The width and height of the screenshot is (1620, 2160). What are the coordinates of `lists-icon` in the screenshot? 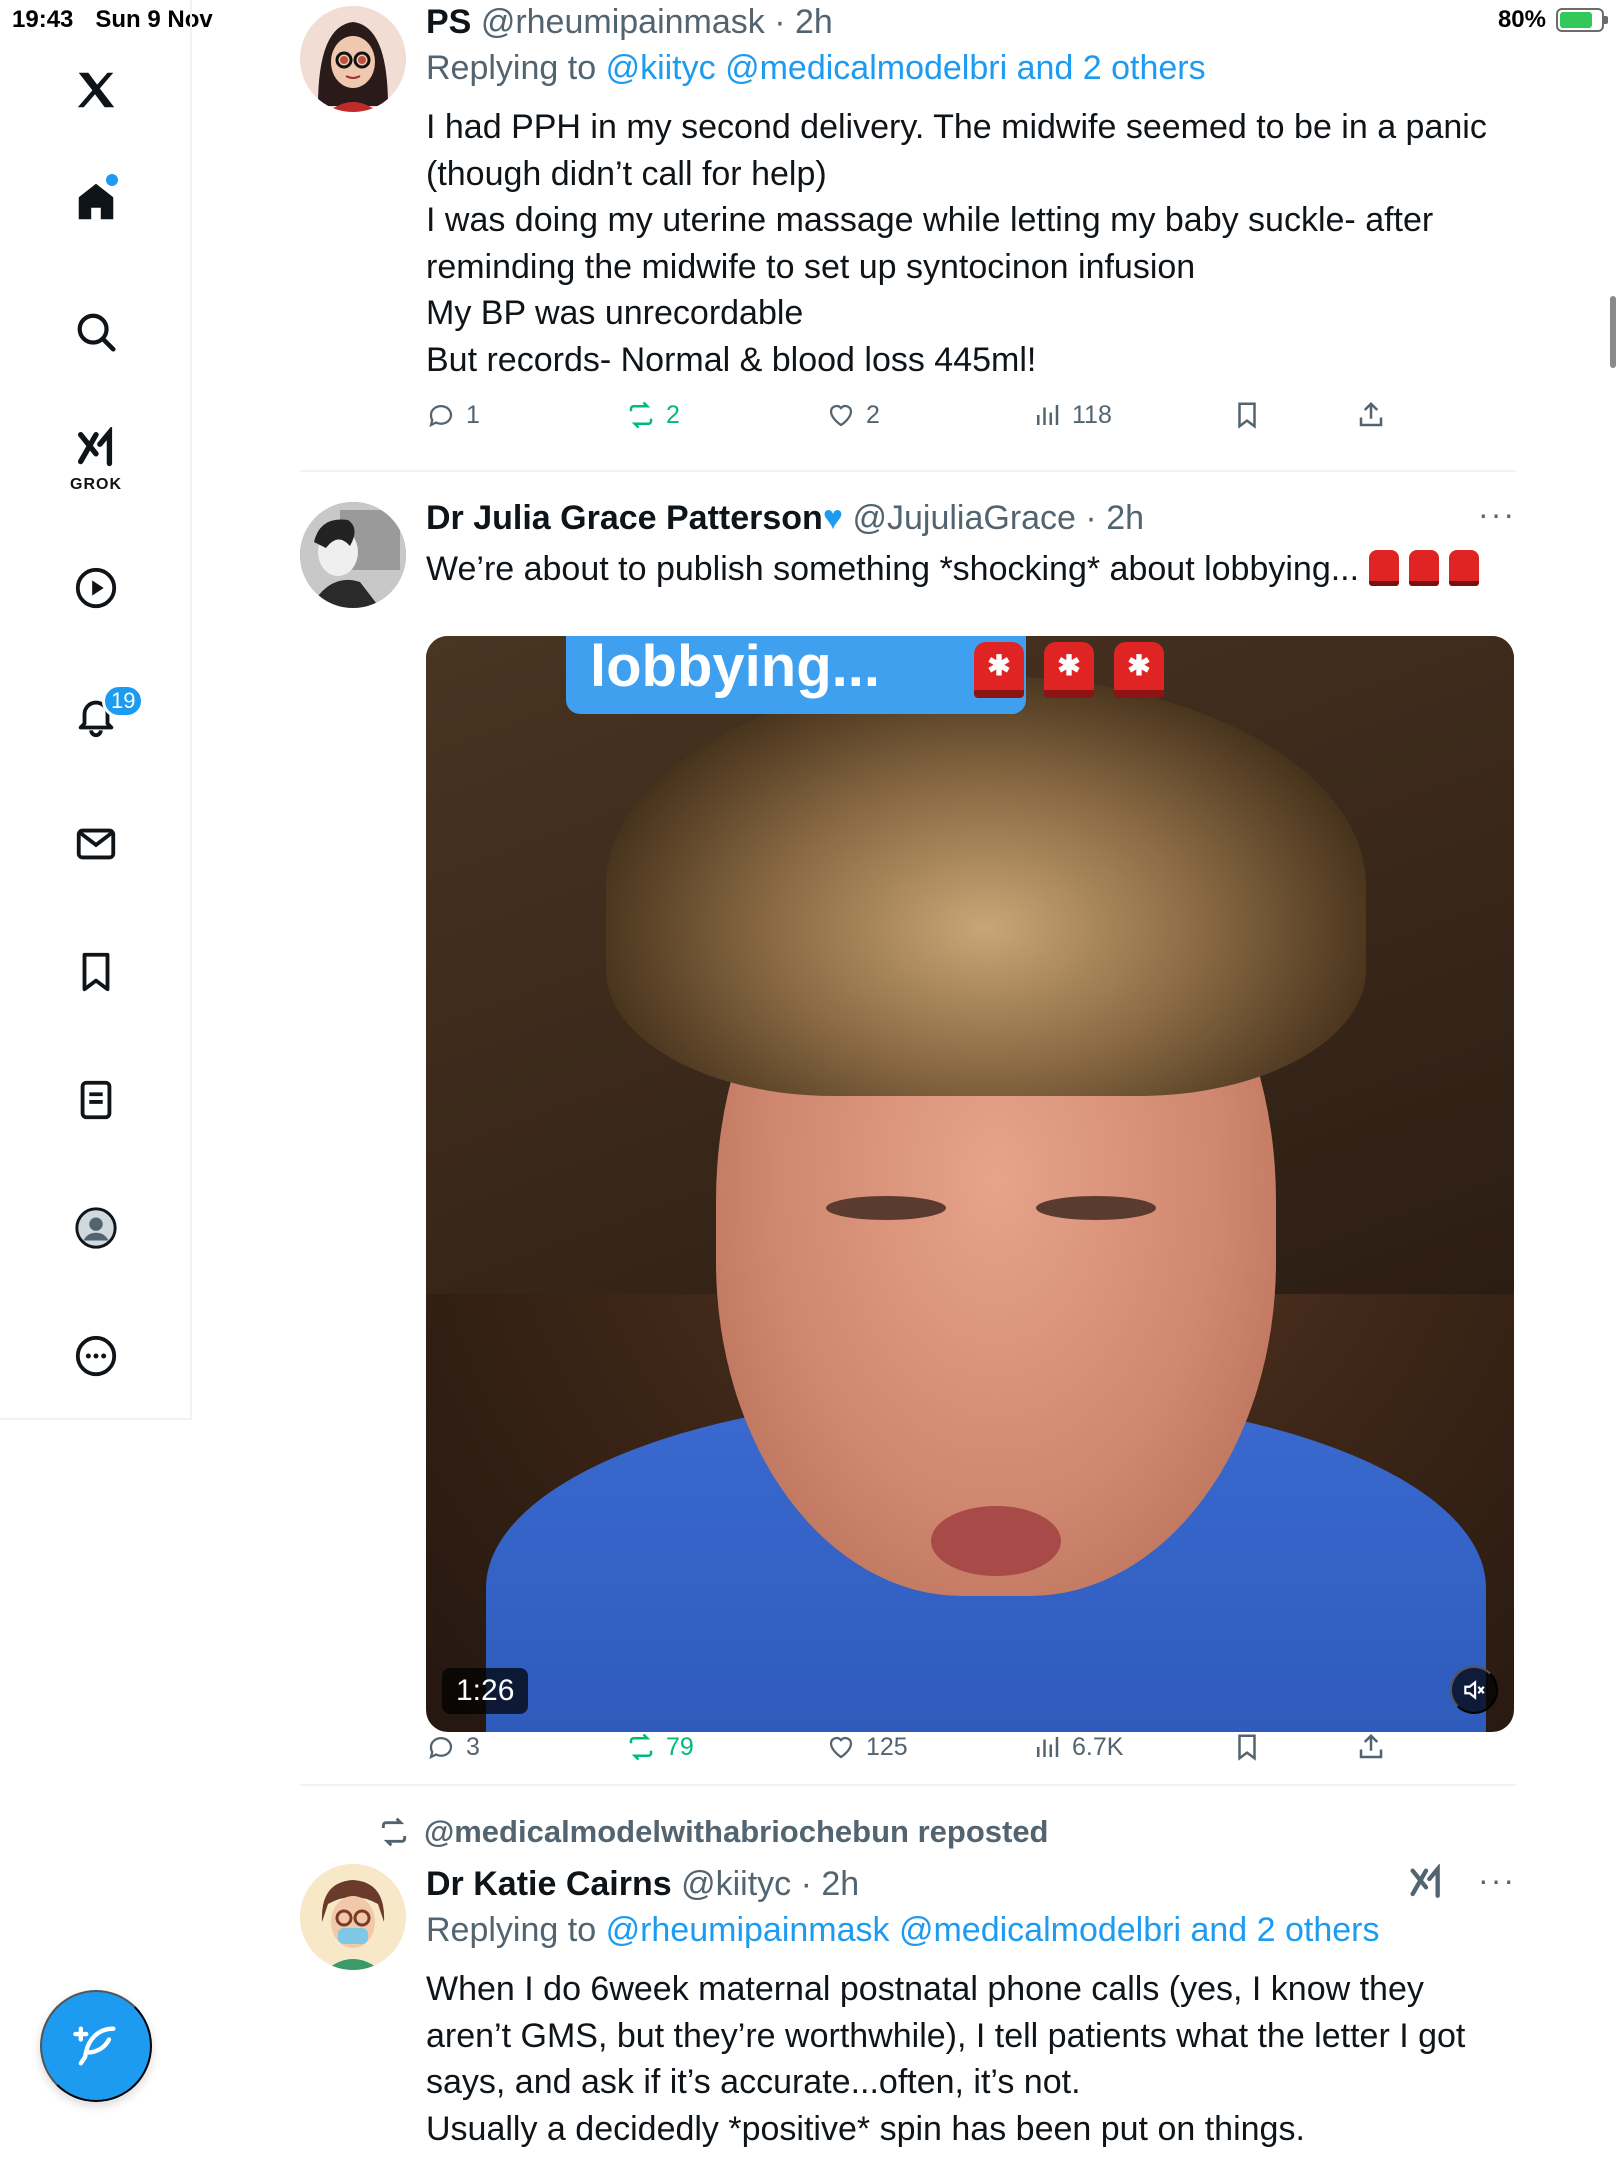 It's located at (96, 1100).